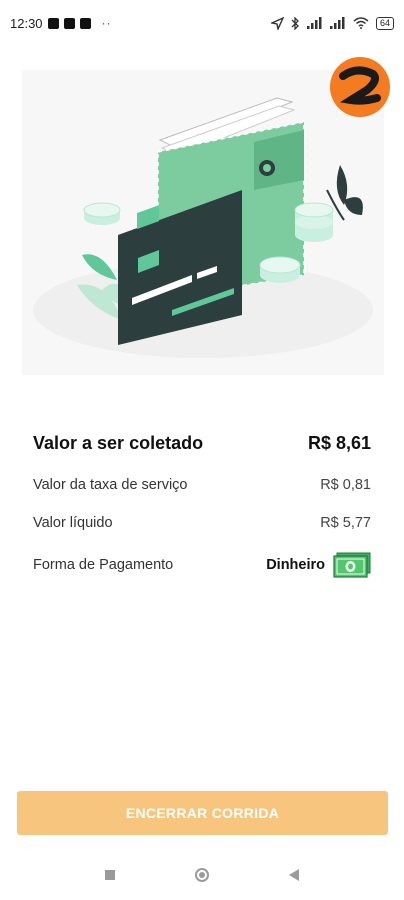  What do you see at coordinates (202, 813) in the screenshot?
I see `finish-ride-button: ENCERRAR CORRIDA` at bounding box center [202, 813].